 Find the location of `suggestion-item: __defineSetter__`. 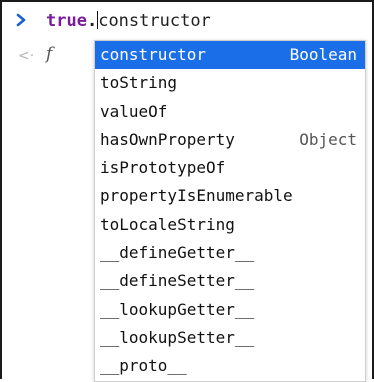

suggestion-item: __defineSetter__ is located at coordinates (230, 281).